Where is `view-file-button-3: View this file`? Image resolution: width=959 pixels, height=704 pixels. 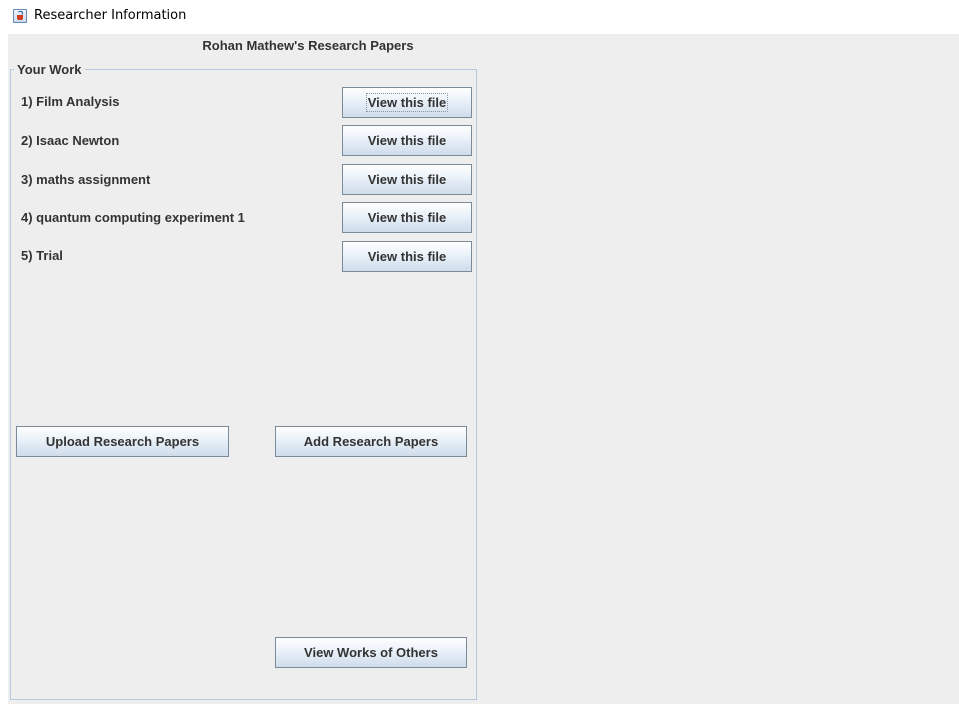 view-file-button-3: View this file is located at coordinates (407, 179).